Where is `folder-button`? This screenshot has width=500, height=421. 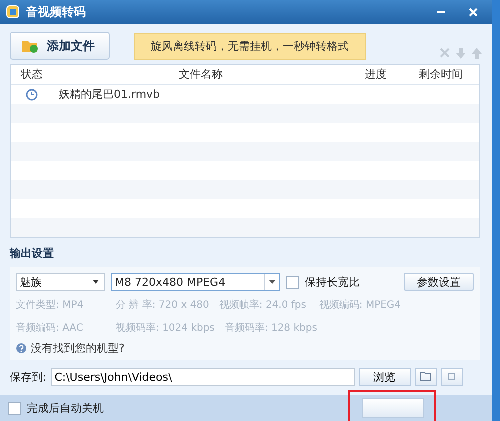 folder-button is located at coordinates (425, 377).